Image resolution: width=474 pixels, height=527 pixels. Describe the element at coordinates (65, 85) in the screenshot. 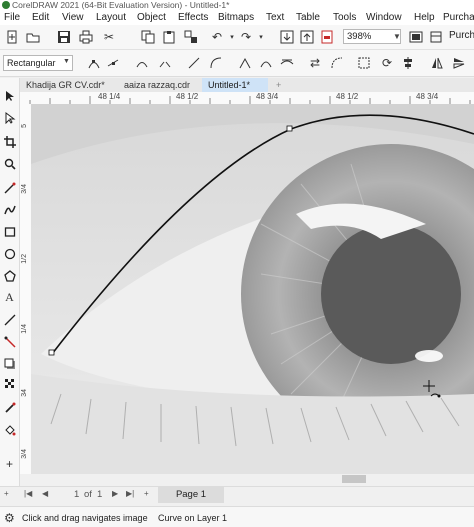

I see `tab-label: Khadija GR CV.cdr*` at that location.